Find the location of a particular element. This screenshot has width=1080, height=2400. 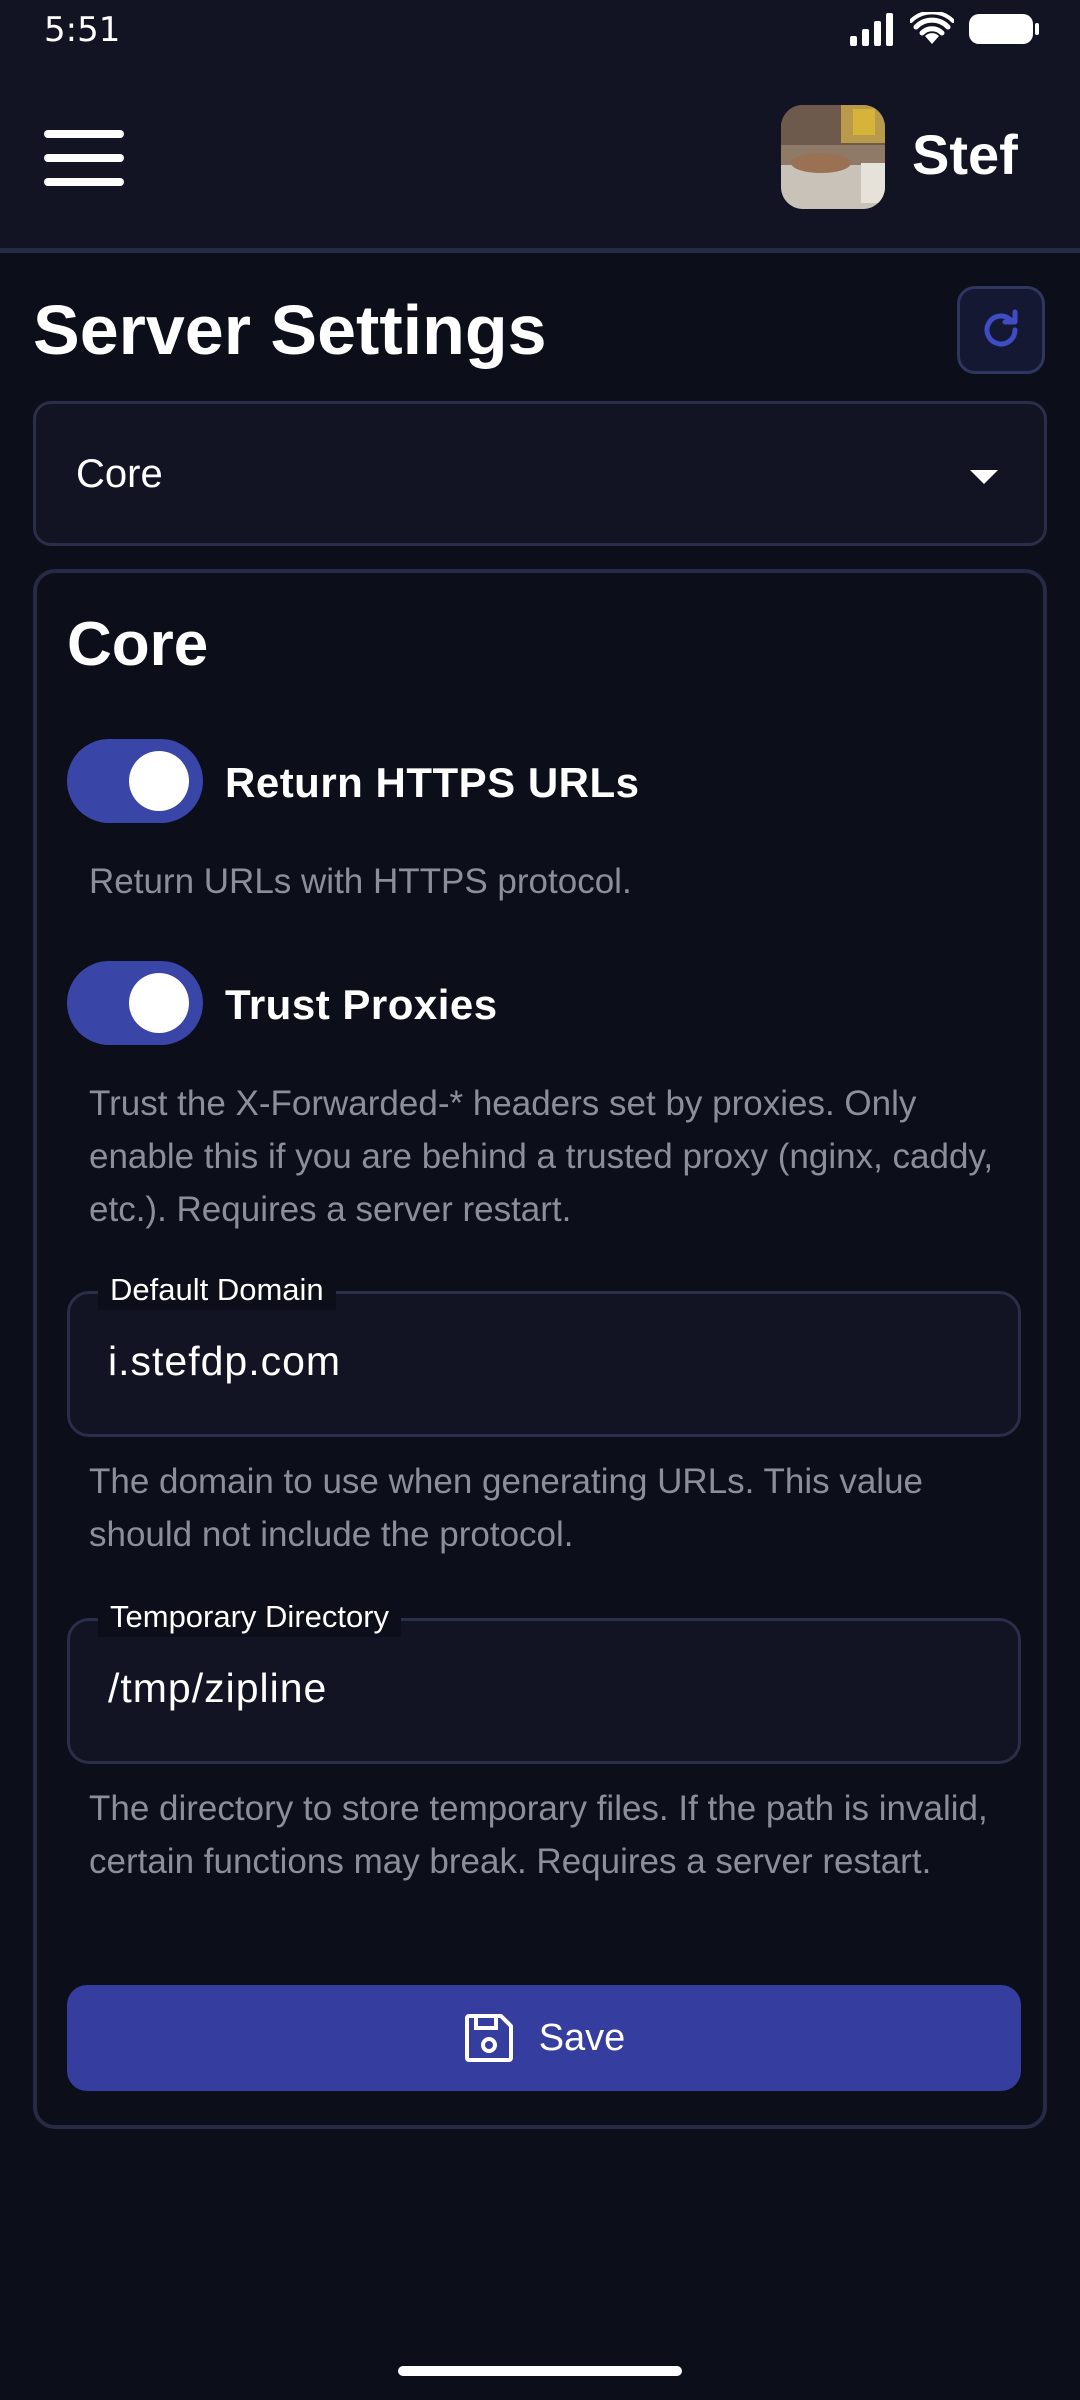

return-https-urls-description: Return URLs with HTTPS protocol. is located at coordinates (360, 881).